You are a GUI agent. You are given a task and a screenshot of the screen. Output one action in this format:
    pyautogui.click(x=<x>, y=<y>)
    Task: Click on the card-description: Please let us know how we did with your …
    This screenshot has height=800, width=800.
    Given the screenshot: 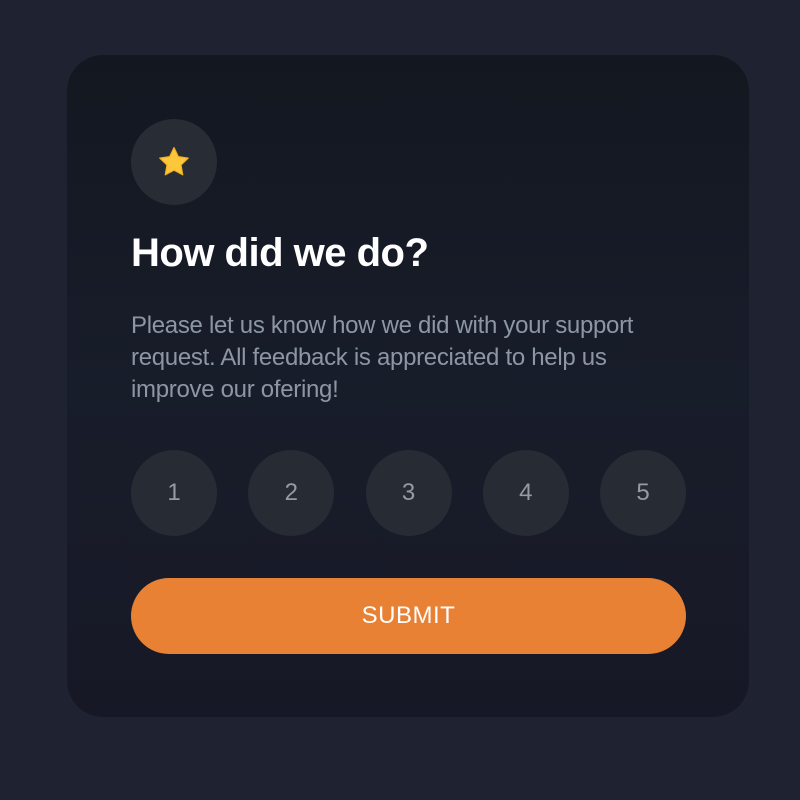 What is the action you would take?
    pyautogui.click(x=382, y=357)
    